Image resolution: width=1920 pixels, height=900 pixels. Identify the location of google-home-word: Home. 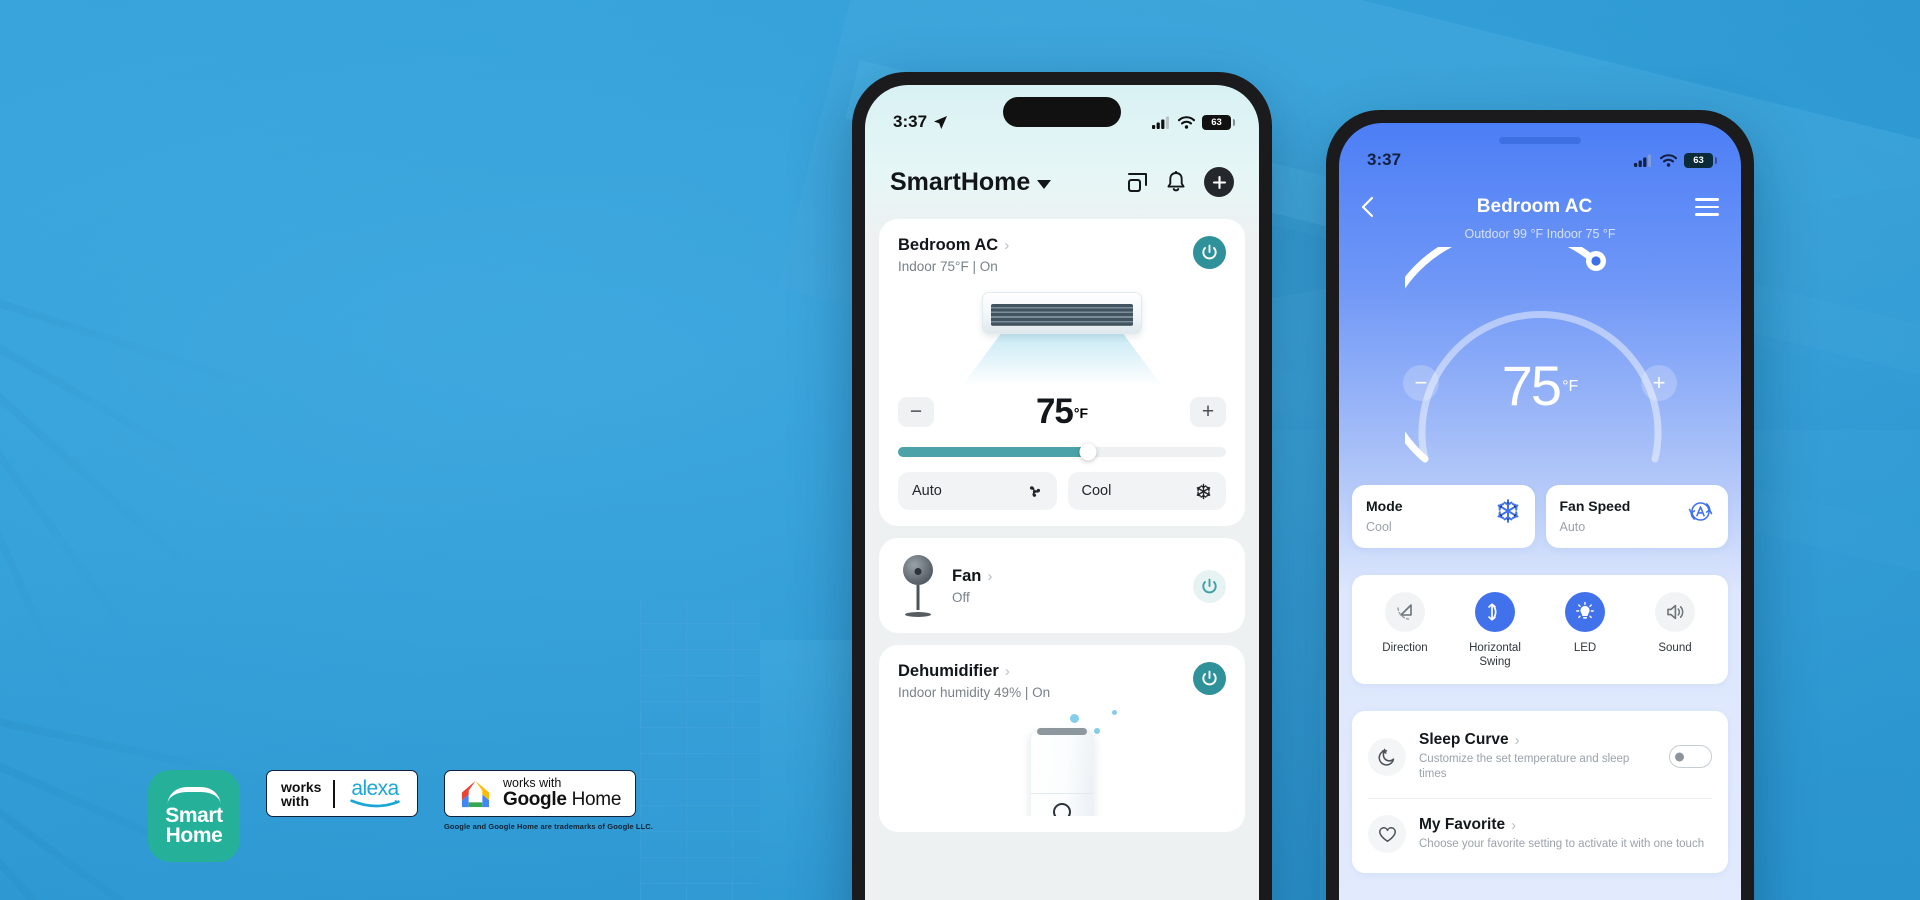
(594, 799).